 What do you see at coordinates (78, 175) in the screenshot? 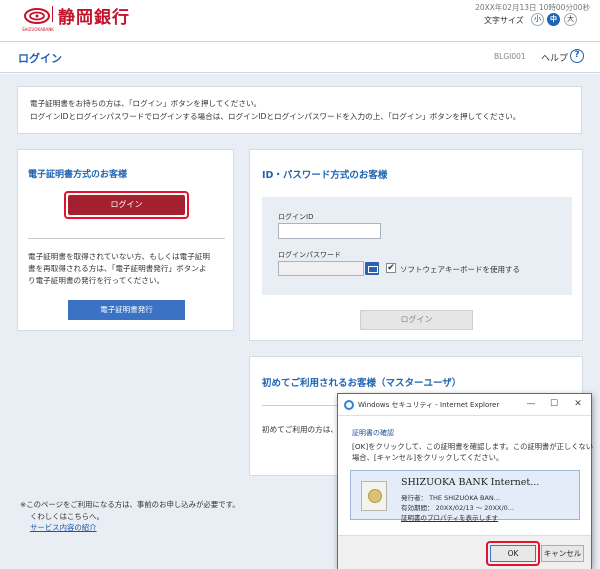
I see `cert-section-title: 電子証明書方式のお客様` at bounding box center [78, 175].